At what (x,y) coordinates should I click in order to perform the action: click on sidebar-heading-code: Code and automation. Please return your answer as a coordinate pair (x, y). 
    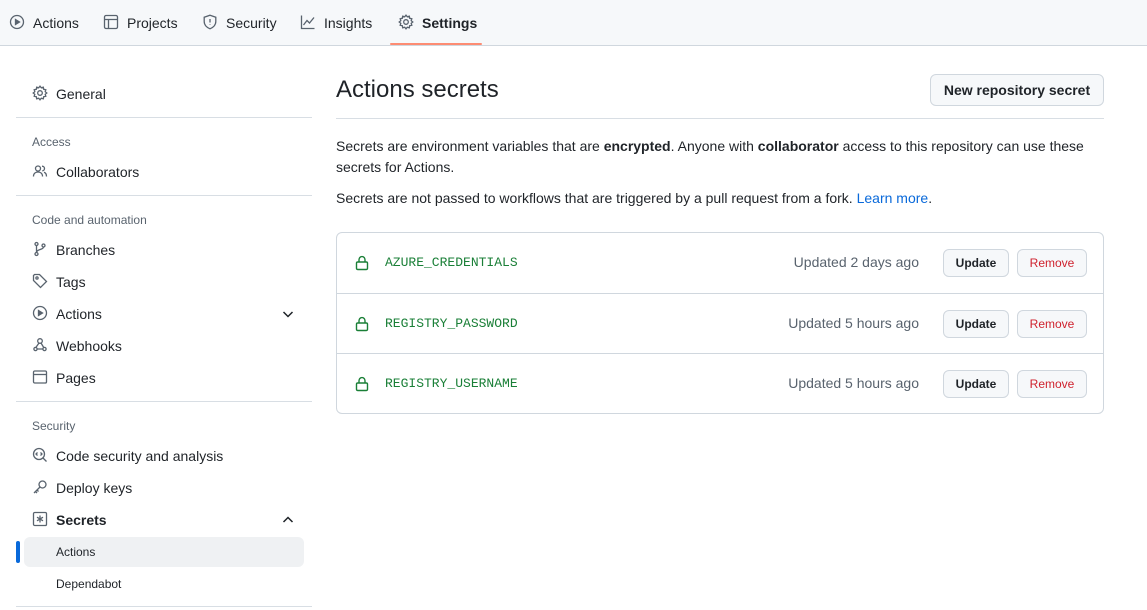
    Looking at the image, I should click on (89, 220).